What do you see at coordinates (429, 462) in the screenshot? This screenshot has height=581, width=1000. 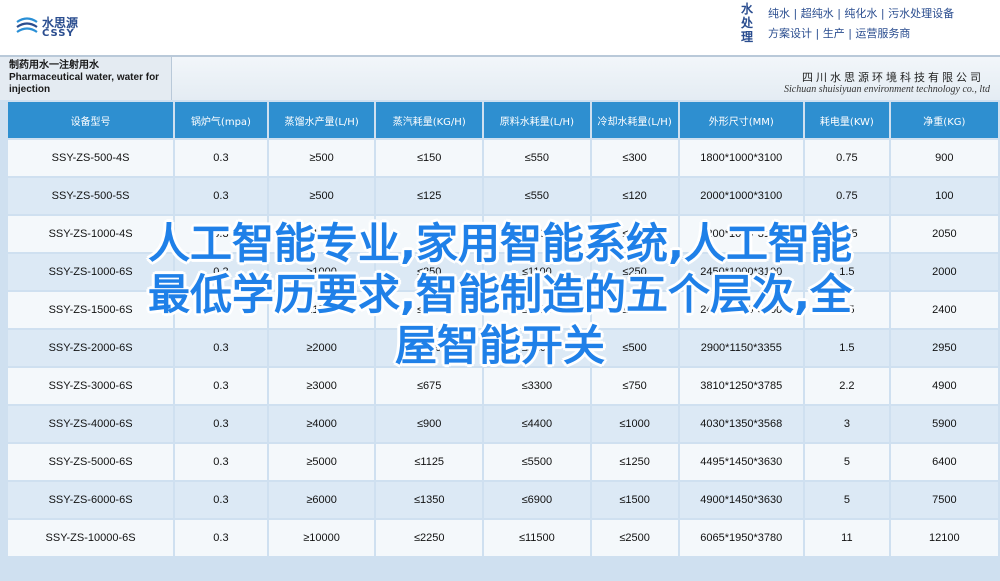 I see `cell-steam: ≤1125` at bounding box center [429, 462].